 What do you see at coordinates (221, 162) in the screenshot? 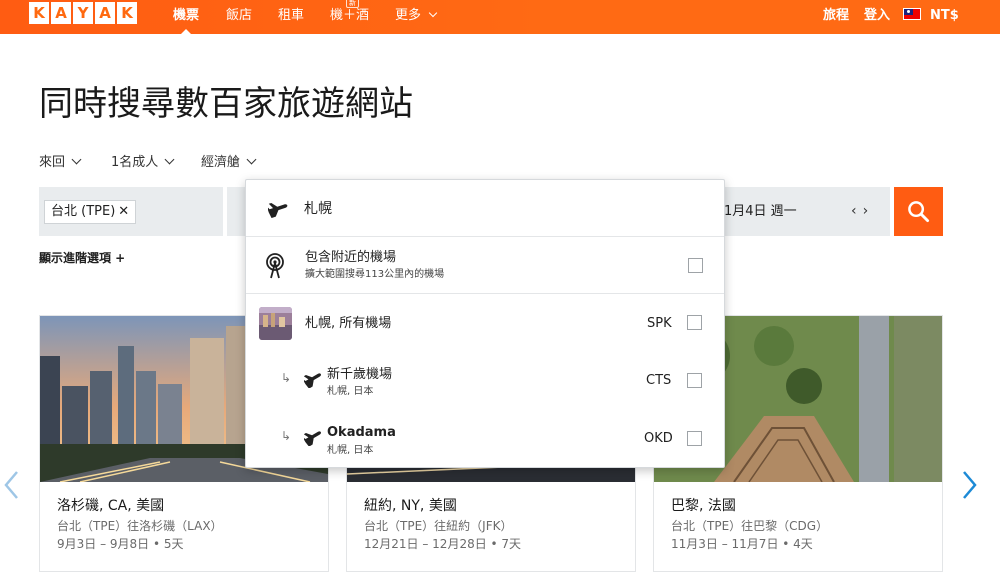
I see `cabin-label: 經濟艙` at bounding box center [221, 162].